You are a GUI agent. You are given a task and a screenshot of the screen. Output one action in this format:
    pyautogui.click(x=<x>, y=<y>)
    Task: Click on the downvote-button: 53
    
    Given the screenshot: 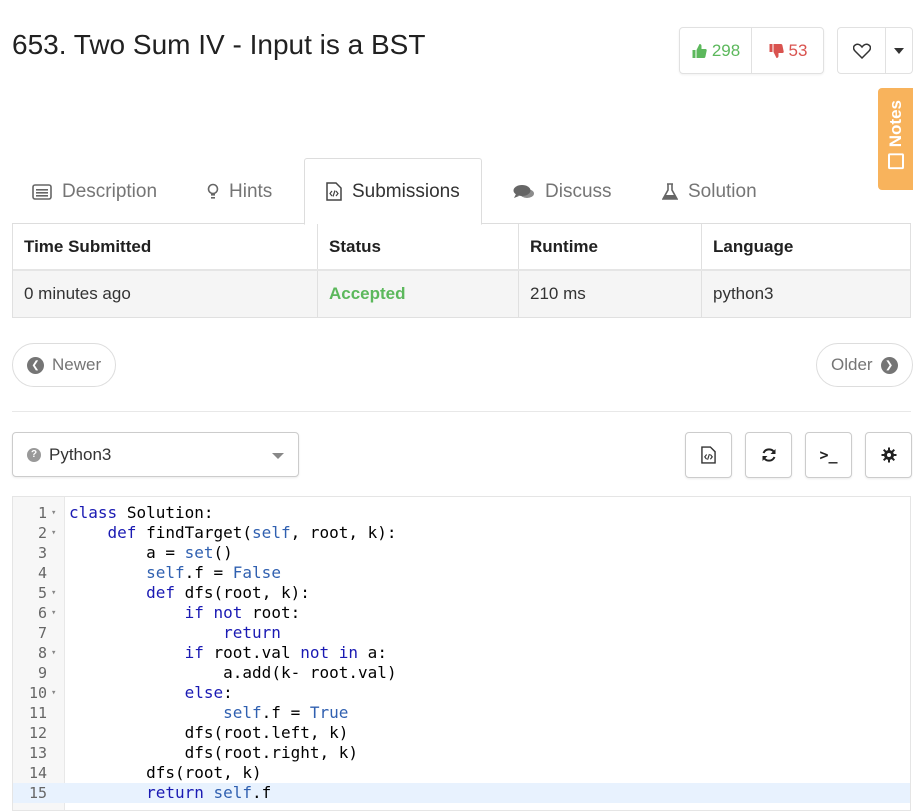 What is the action you would take?
    pyautogui.click(x=787, y=50)
    